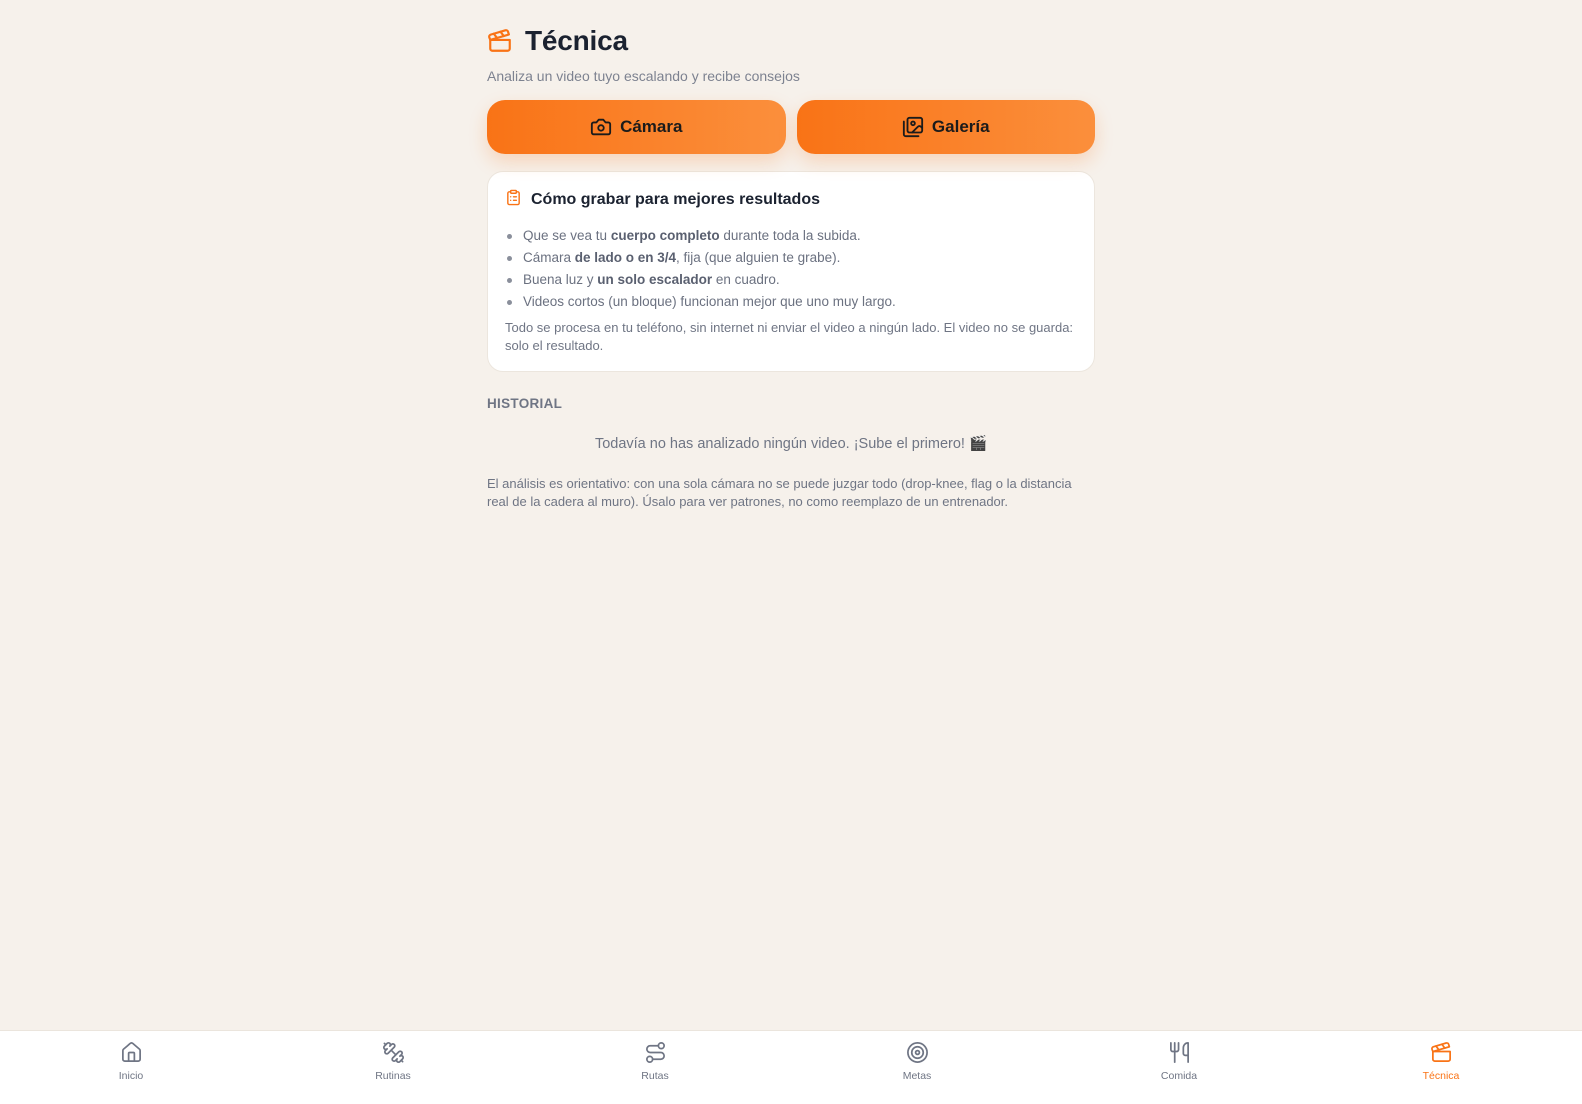 The width and height of the screenshot is (1582, 1104). I want to click on nav-item-metas: Metas, so click(917, 1061).